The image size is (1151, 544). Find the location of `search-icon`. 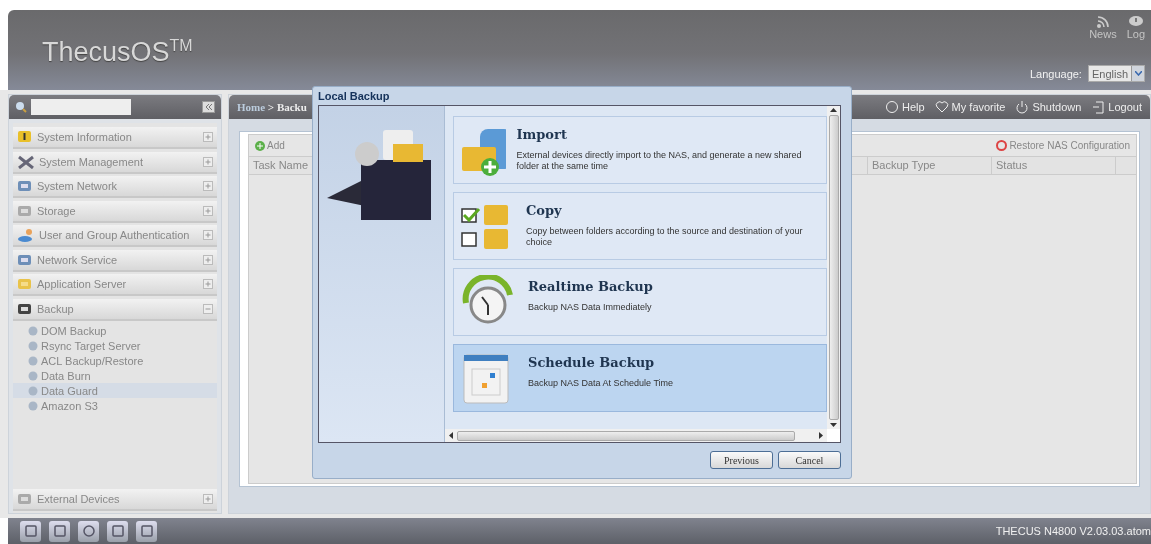

search-icon is located at coordinates (21, 107).